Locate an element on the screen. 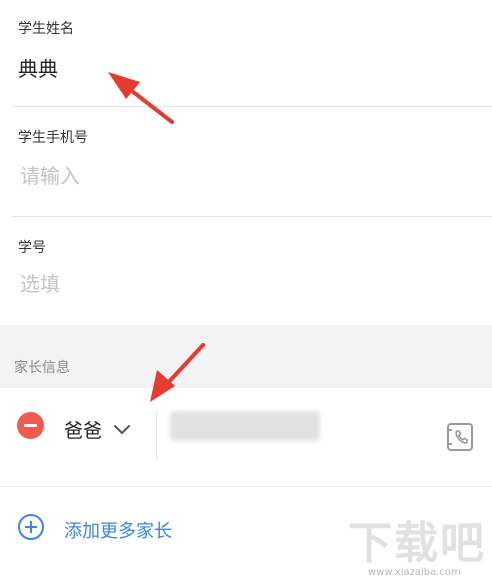  chevron-down-icon is located at coordinates (122, 430).